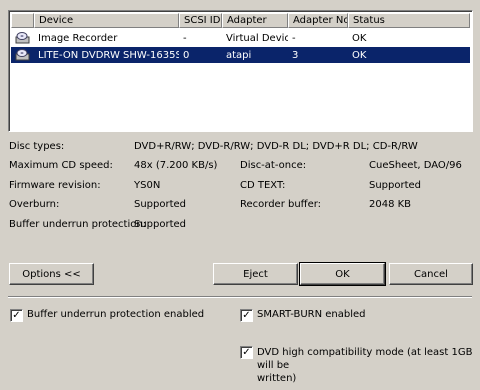  What do you see at coordinates (263, 185) in the screenshot?
I see `cd-text-label: CD TEXT:` at bounding box center [263, 185].